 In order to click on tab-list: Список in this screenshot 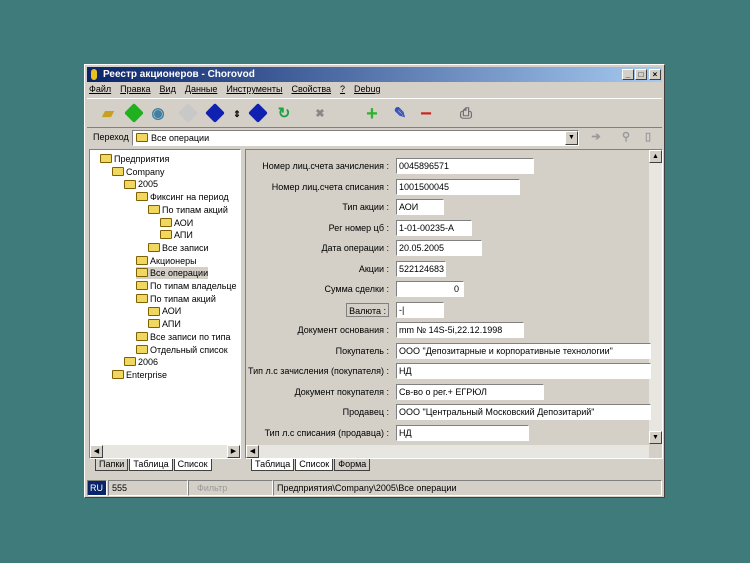, I will do `click(192, 465)`.